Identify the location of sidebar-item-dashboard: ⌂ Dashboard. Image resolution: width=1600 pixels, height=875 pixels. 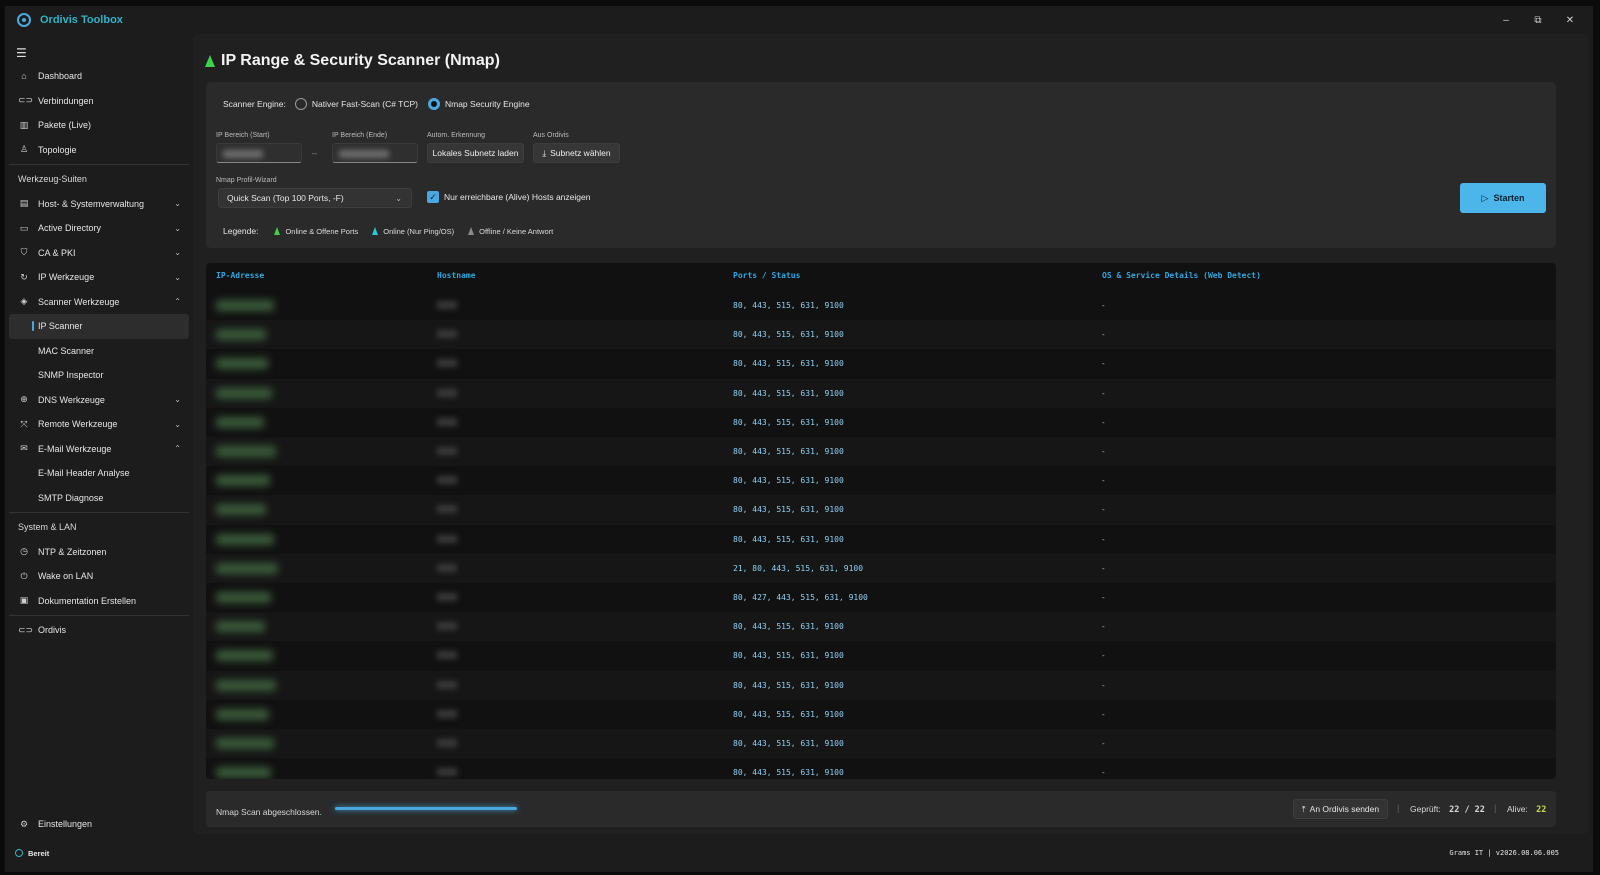
(99, 76).